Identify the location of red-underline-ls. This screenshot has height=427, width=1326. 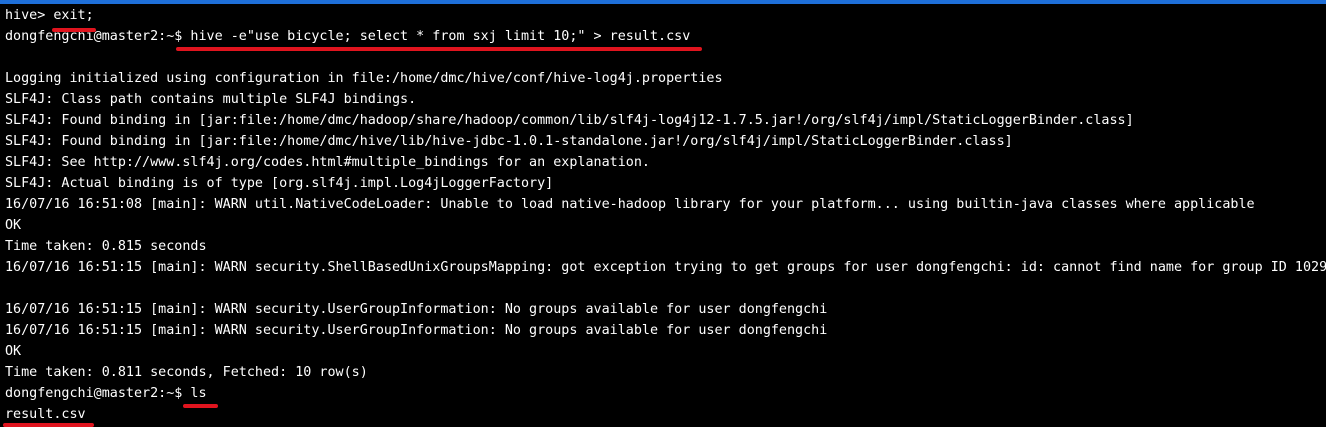
(200, 406).